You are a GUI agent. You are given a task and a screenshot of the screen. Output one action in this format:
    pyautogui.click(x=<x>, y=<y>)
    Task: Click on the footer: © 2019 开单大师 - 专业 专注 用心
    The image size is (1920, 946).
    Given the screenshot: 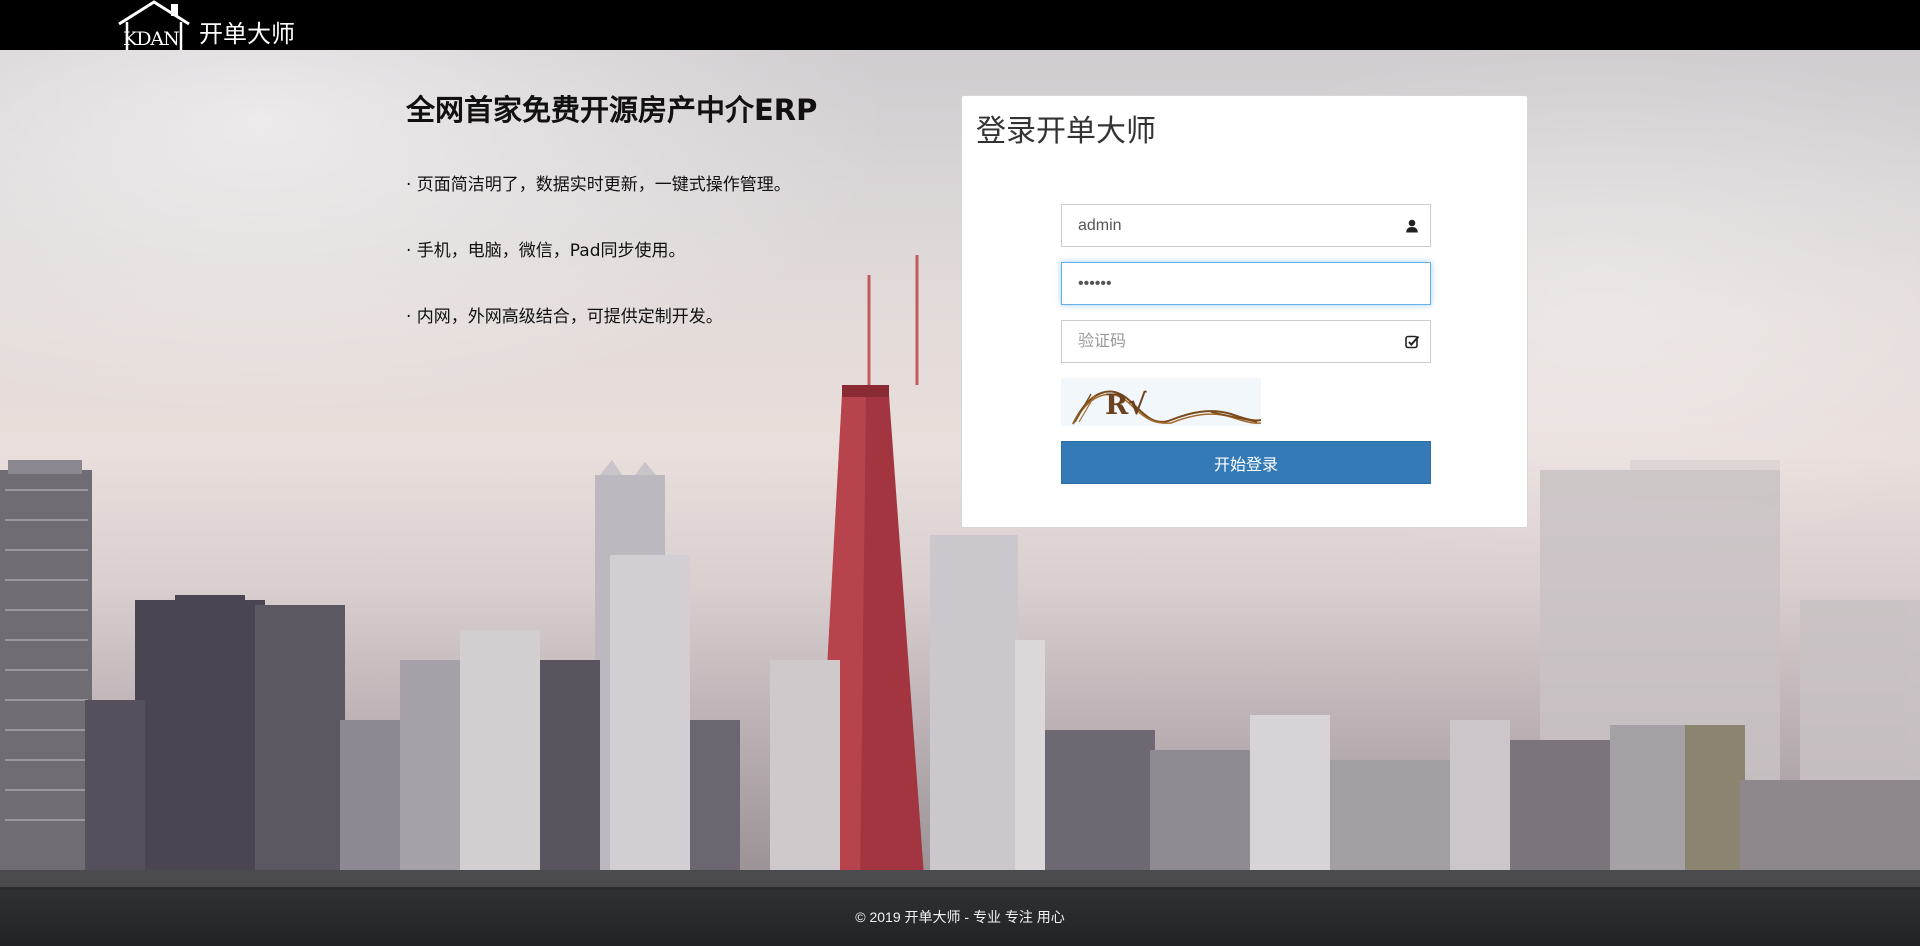 What is the action you would take?
    pyautogui.click(x=960, y=916)
    